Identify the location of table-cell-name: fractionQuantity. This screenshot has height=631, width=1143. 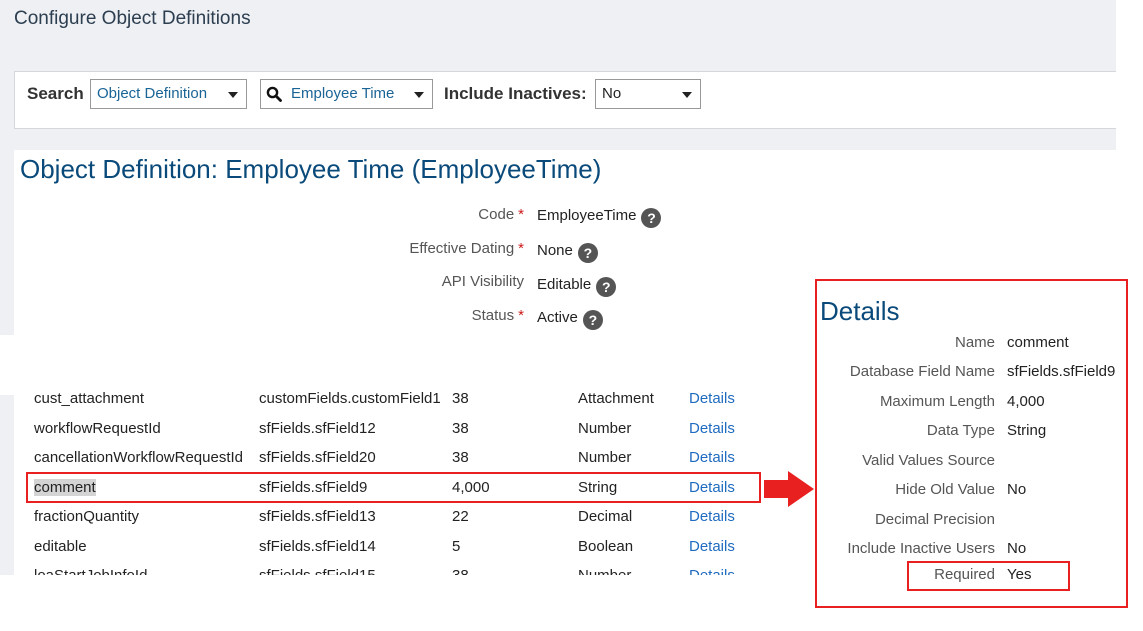
(87, 516).